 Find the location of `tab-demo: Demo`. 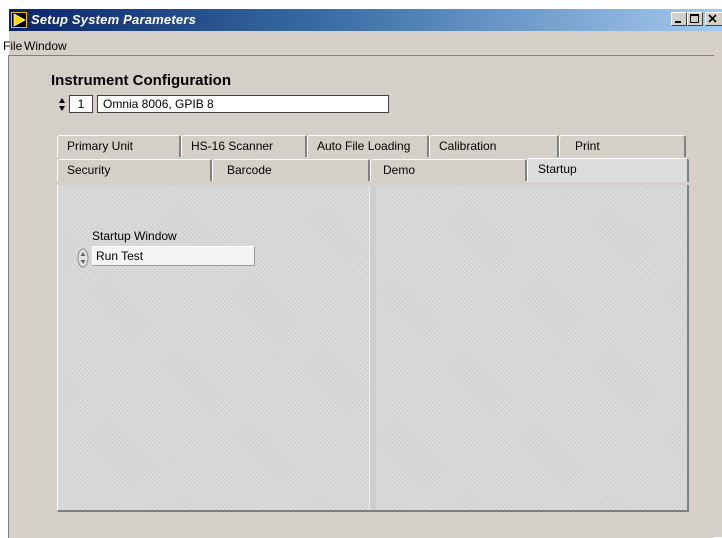

tab-demo: Demo is located at coordinates (448, 170).